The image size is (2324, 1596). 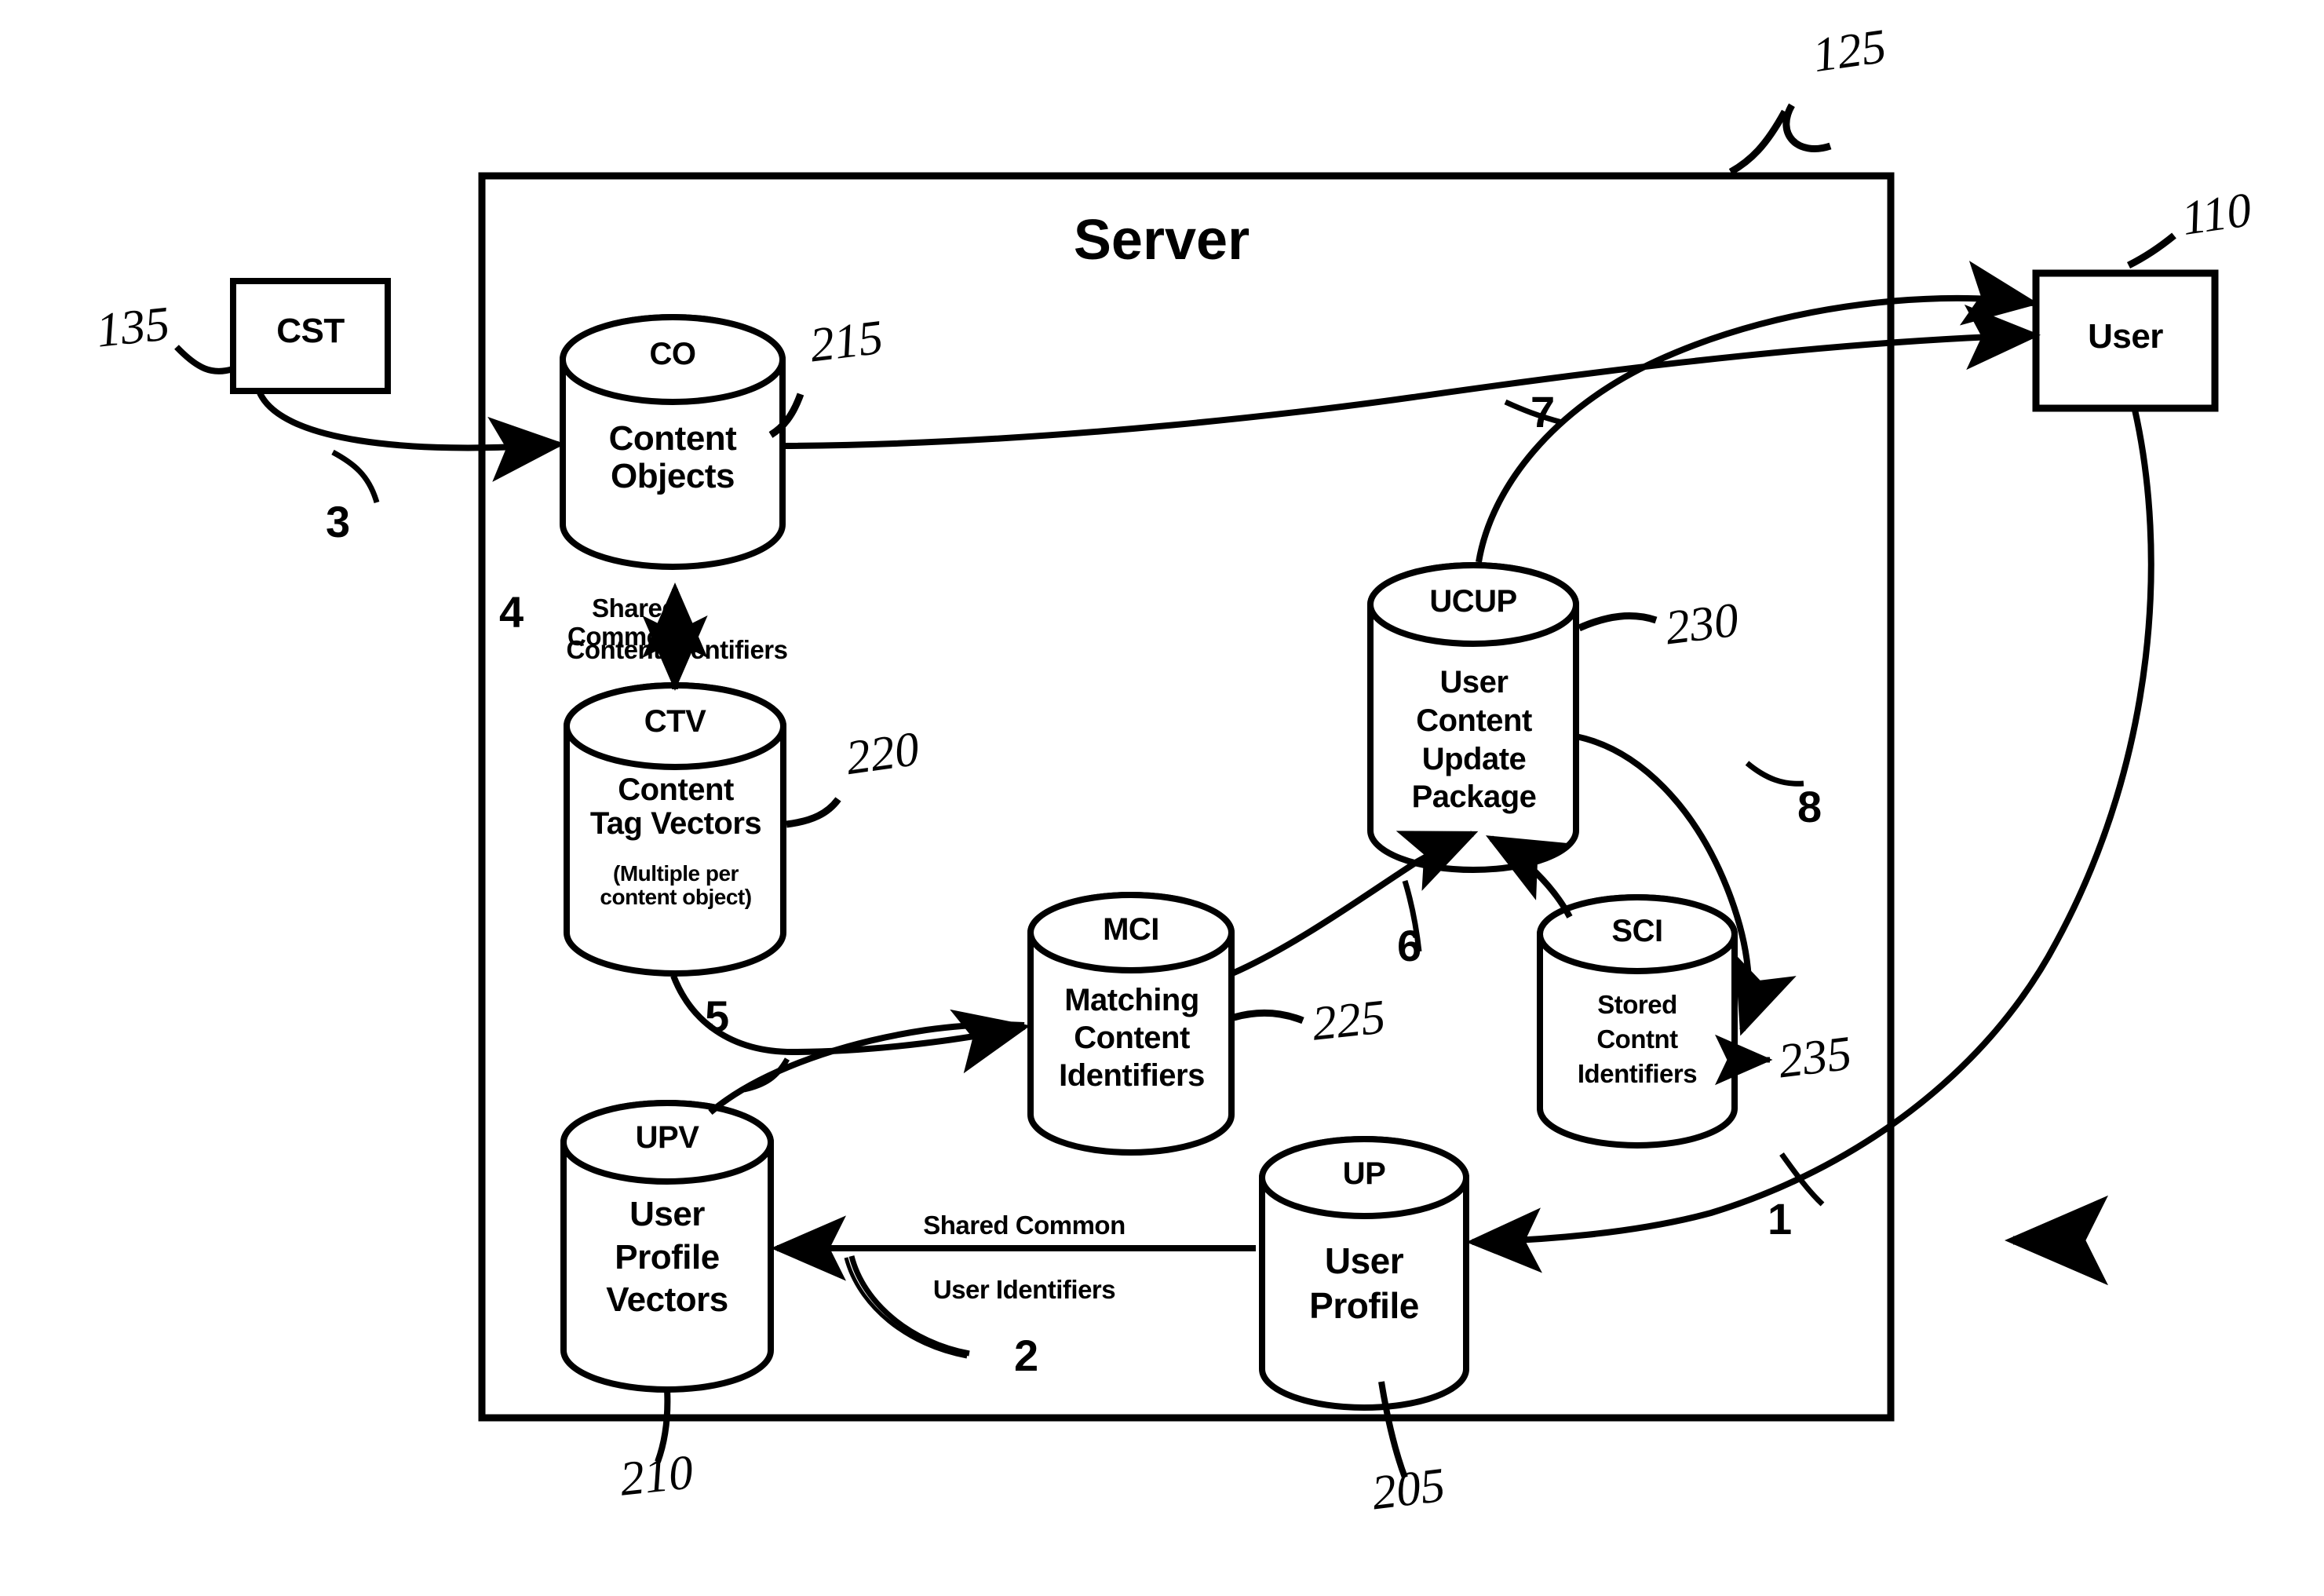 I want to click on upv-name-label: User Profile Vectors, so click(x=667, y=1257).